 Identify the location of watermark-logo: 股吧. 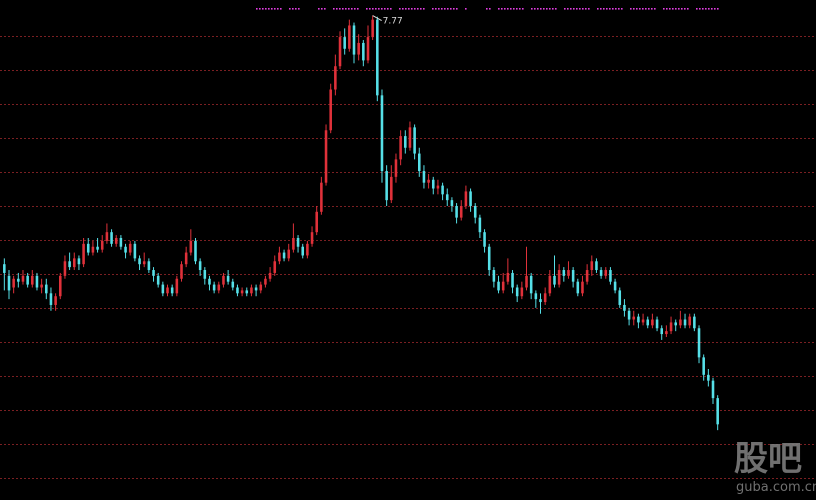
(768, 459).